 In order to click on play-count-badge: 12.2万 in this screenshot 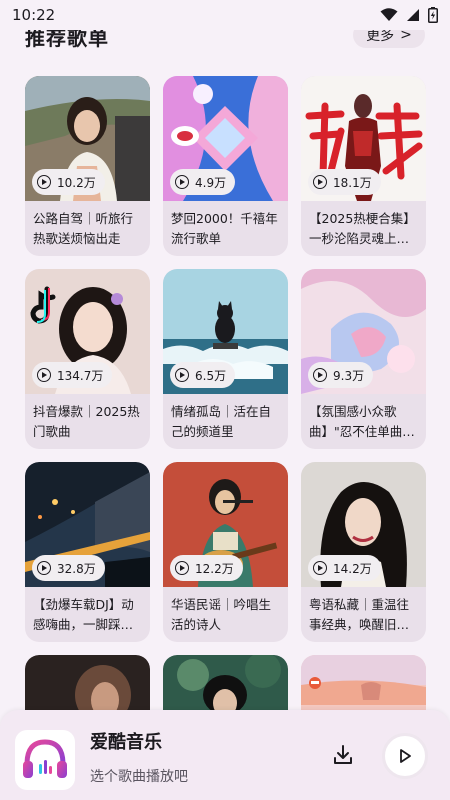, I will do `click(206, 568)`.